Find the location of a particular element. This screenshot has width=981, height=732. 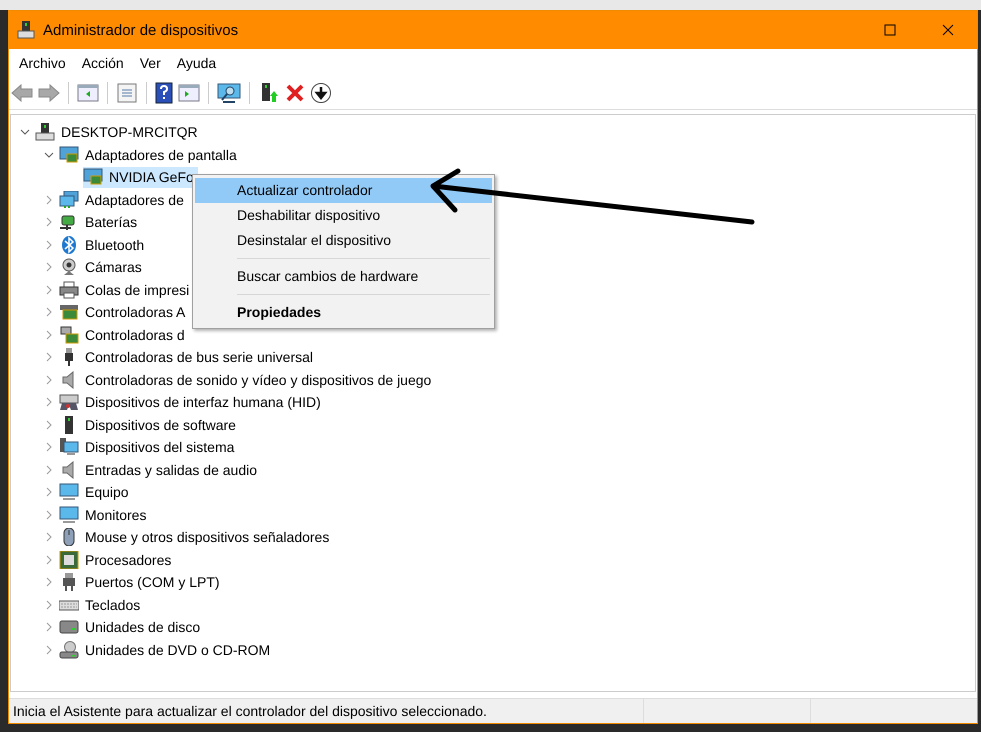

dvd-icon is located at coordinates (69, 649).